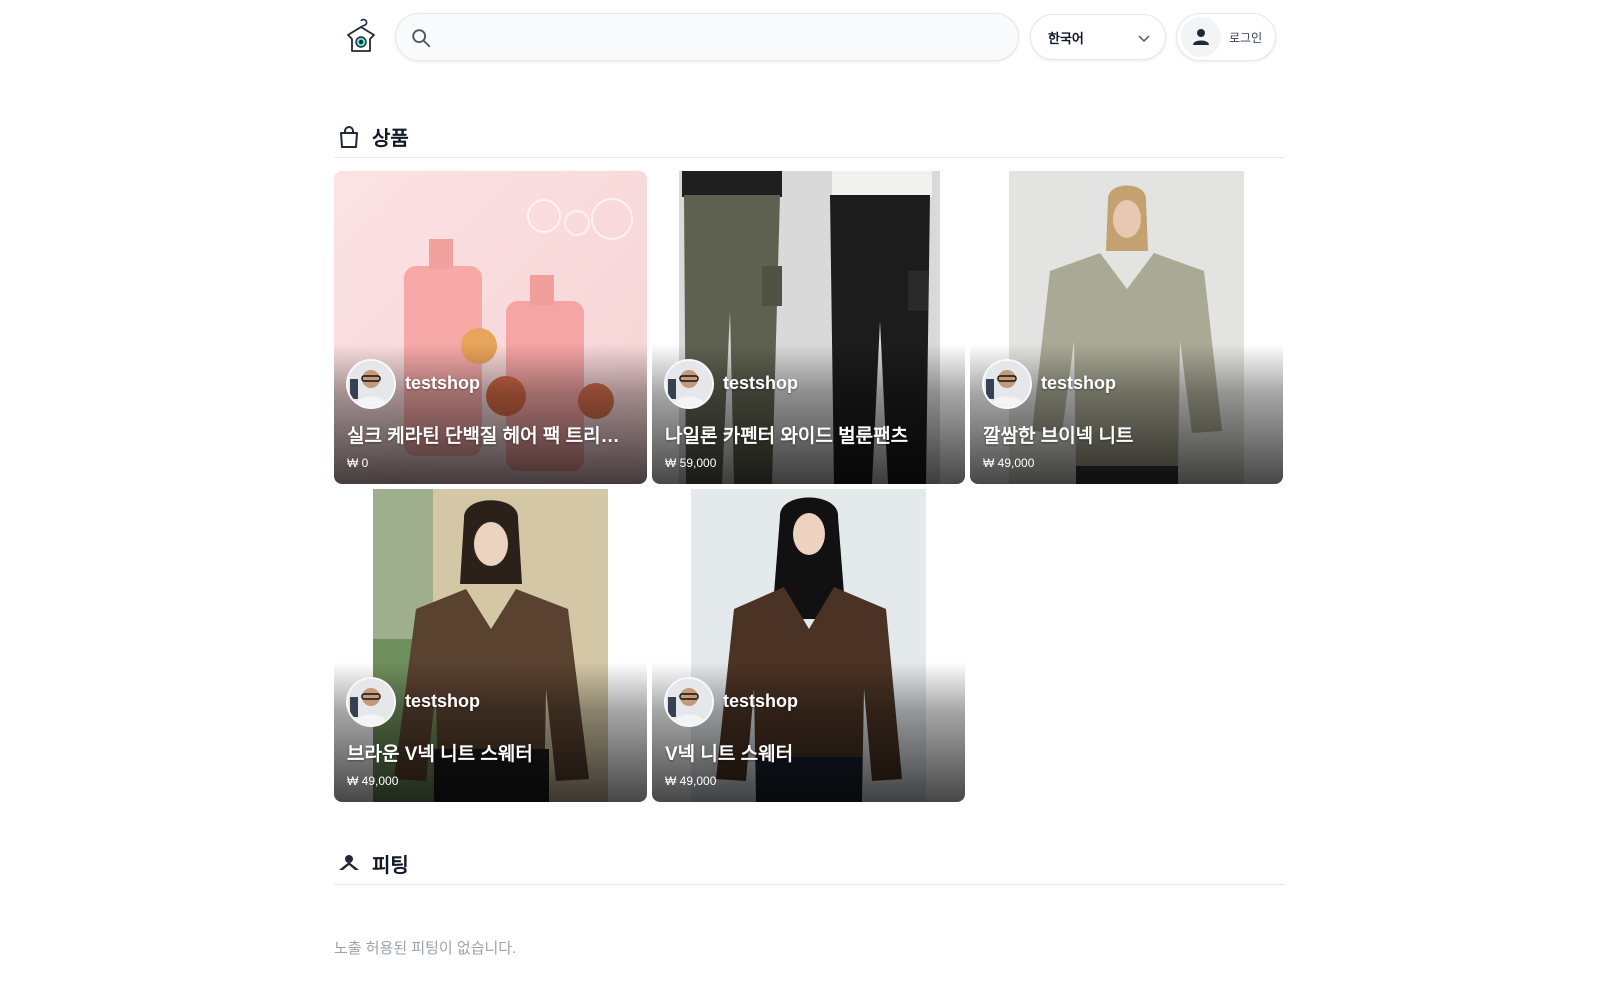 This screenshot has height=1000, width=1600. Describe the element at coordinates (1066, 38) in the screenshot. I see `language-select-value: 한국어` at that location.